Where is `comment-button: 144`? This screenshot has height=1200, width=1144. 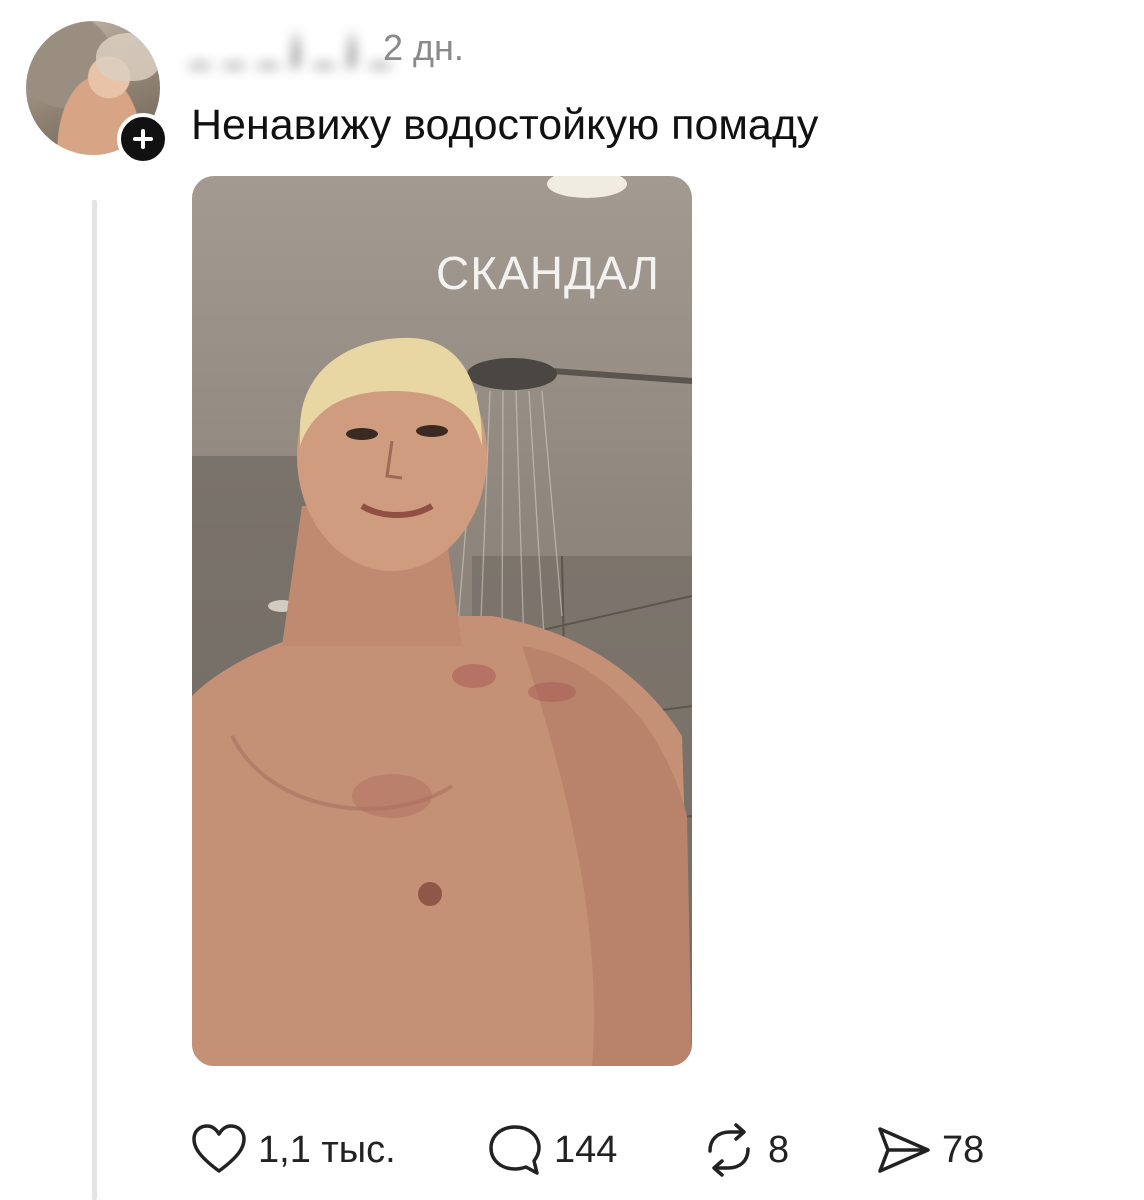
comment-button: 144 is located at coordinates (551, 1150).